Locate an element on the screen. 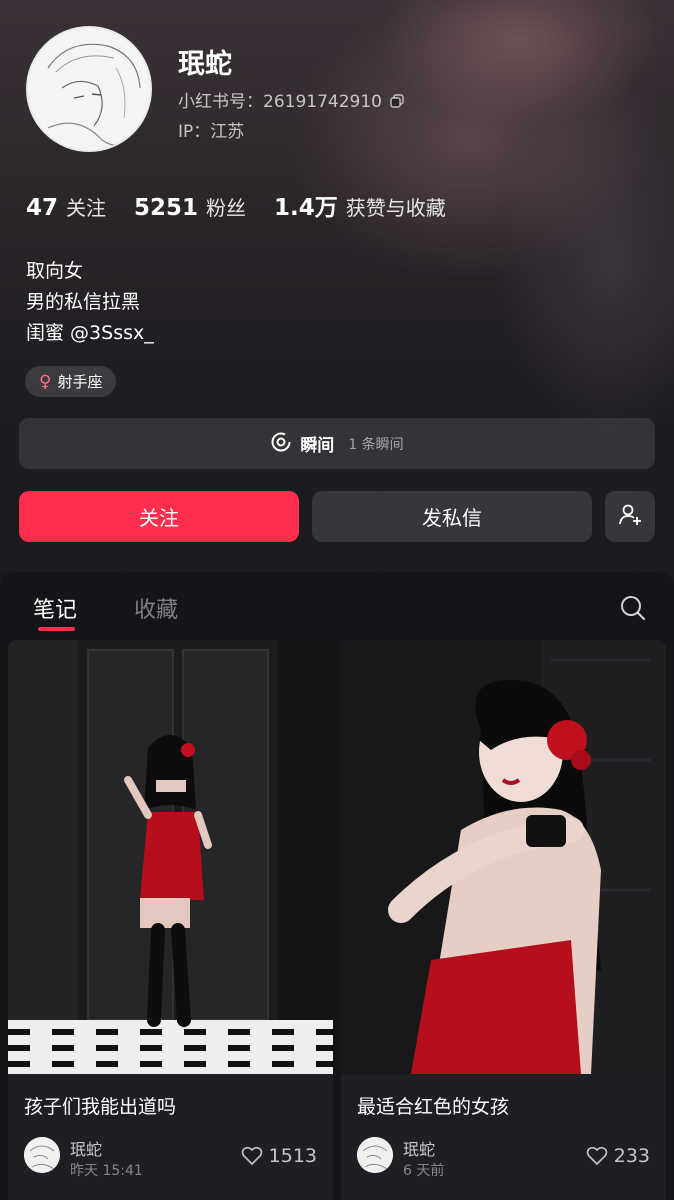 This screenshot has width=674, height=1200. like-button: 1513 is located at coordinates (279, 1156).